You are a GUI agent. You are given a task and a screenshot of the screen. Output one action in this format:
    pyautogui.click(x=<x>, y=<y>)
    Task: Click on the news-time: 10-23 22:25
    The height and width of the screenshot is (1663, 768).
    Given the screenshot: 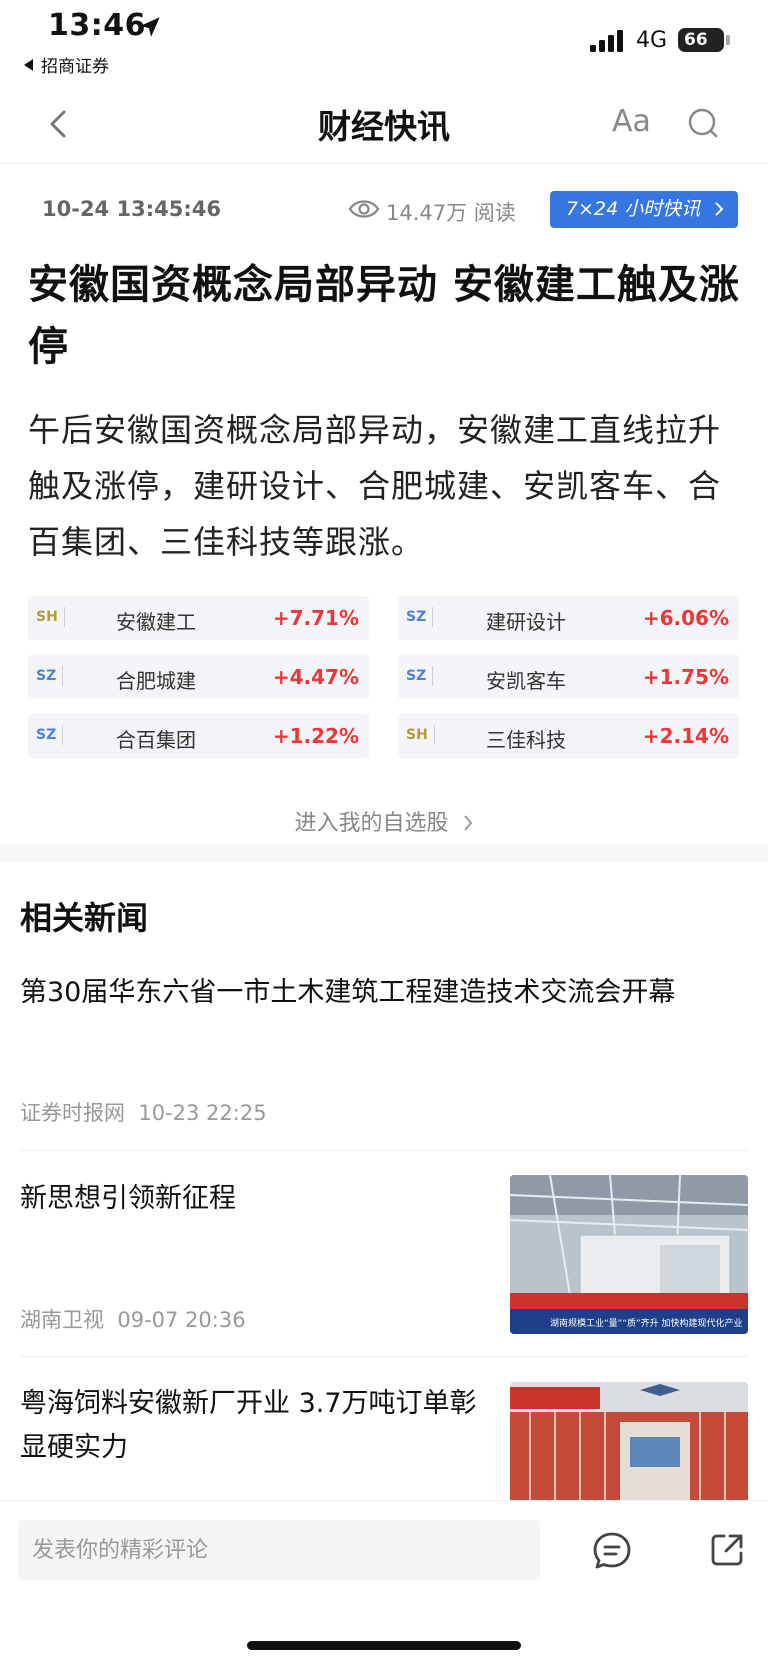 What is the action you would take?
    pyautogui.click(x=202, y=1113)
    